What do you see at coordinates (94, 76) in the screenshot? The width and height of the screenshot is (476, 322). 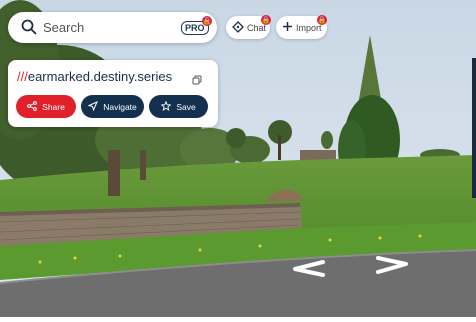 I see `address-text: ///earmarked.destiny.series` at bounding box center [94, 76].